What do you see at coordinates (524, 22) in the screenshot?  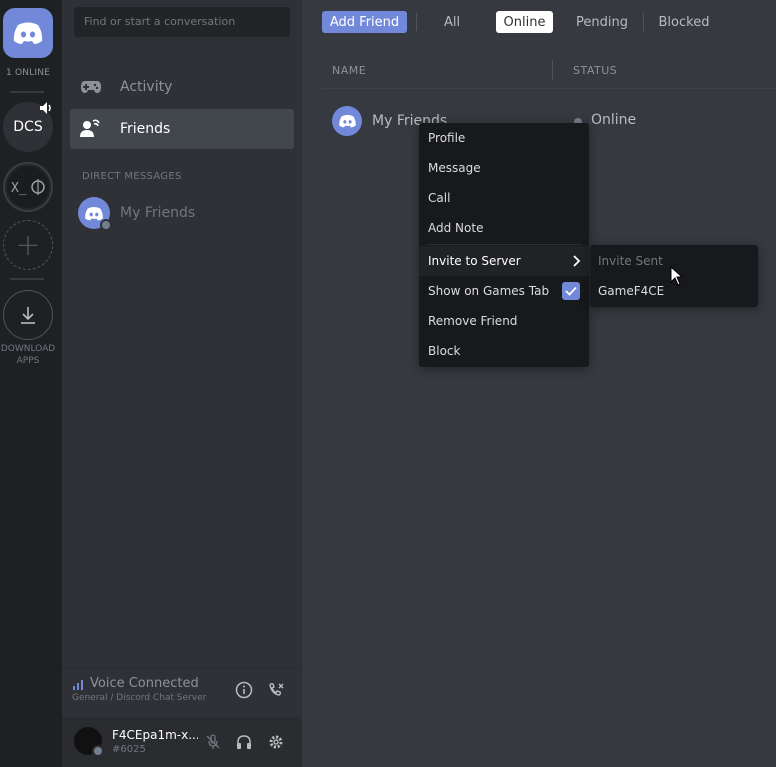 I see `tab-online: Online` at bounding box center [524, 22].